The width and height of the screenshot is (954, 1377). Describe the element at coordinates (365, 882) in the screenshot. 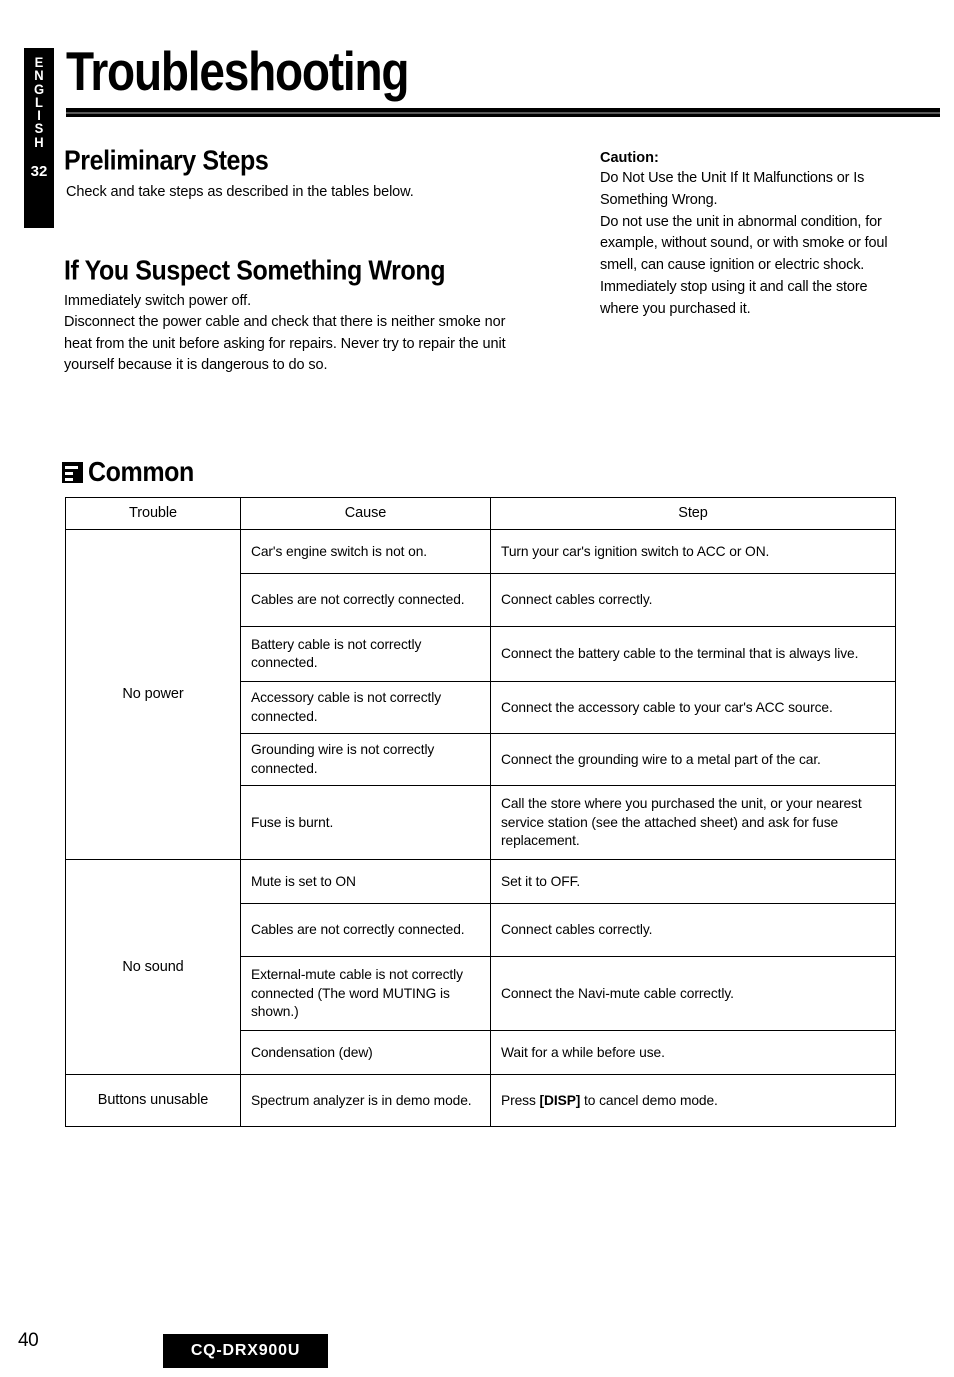

I see `cell-cause: Mute is set to ON` at that location.